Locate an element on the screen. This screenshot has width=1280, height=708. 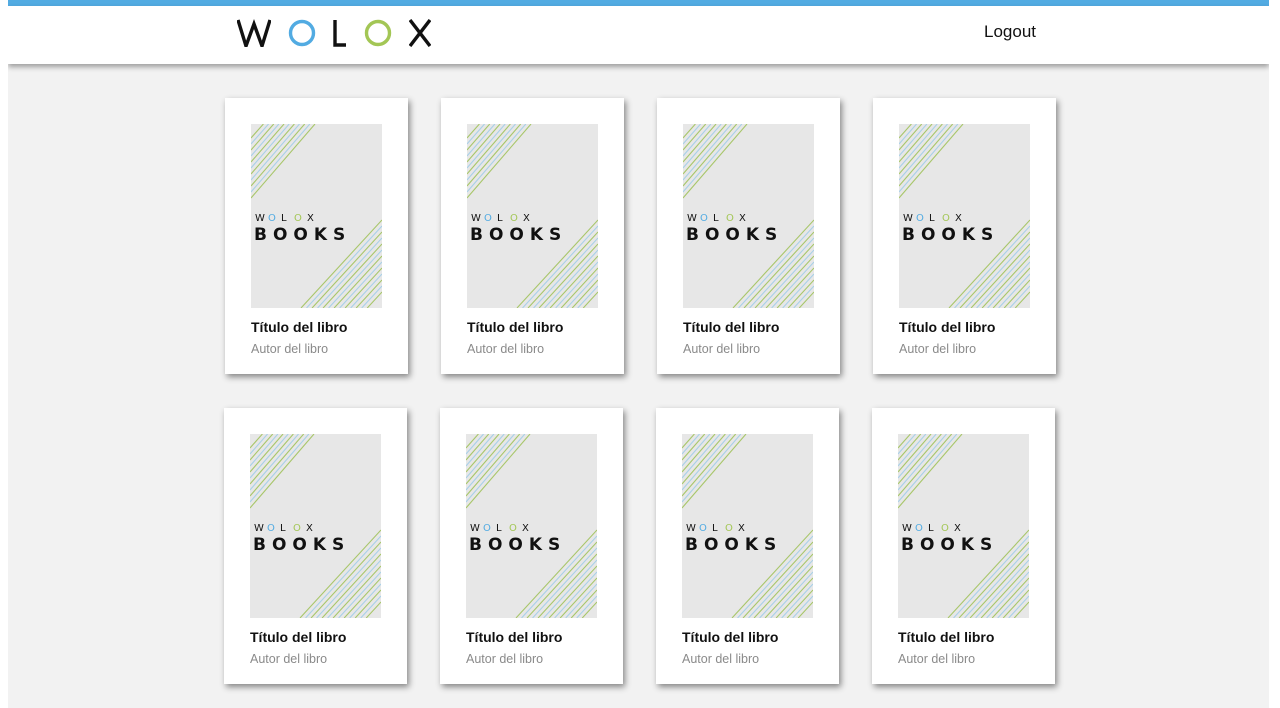
logo-letter-x is located at coordinates (420, 33).